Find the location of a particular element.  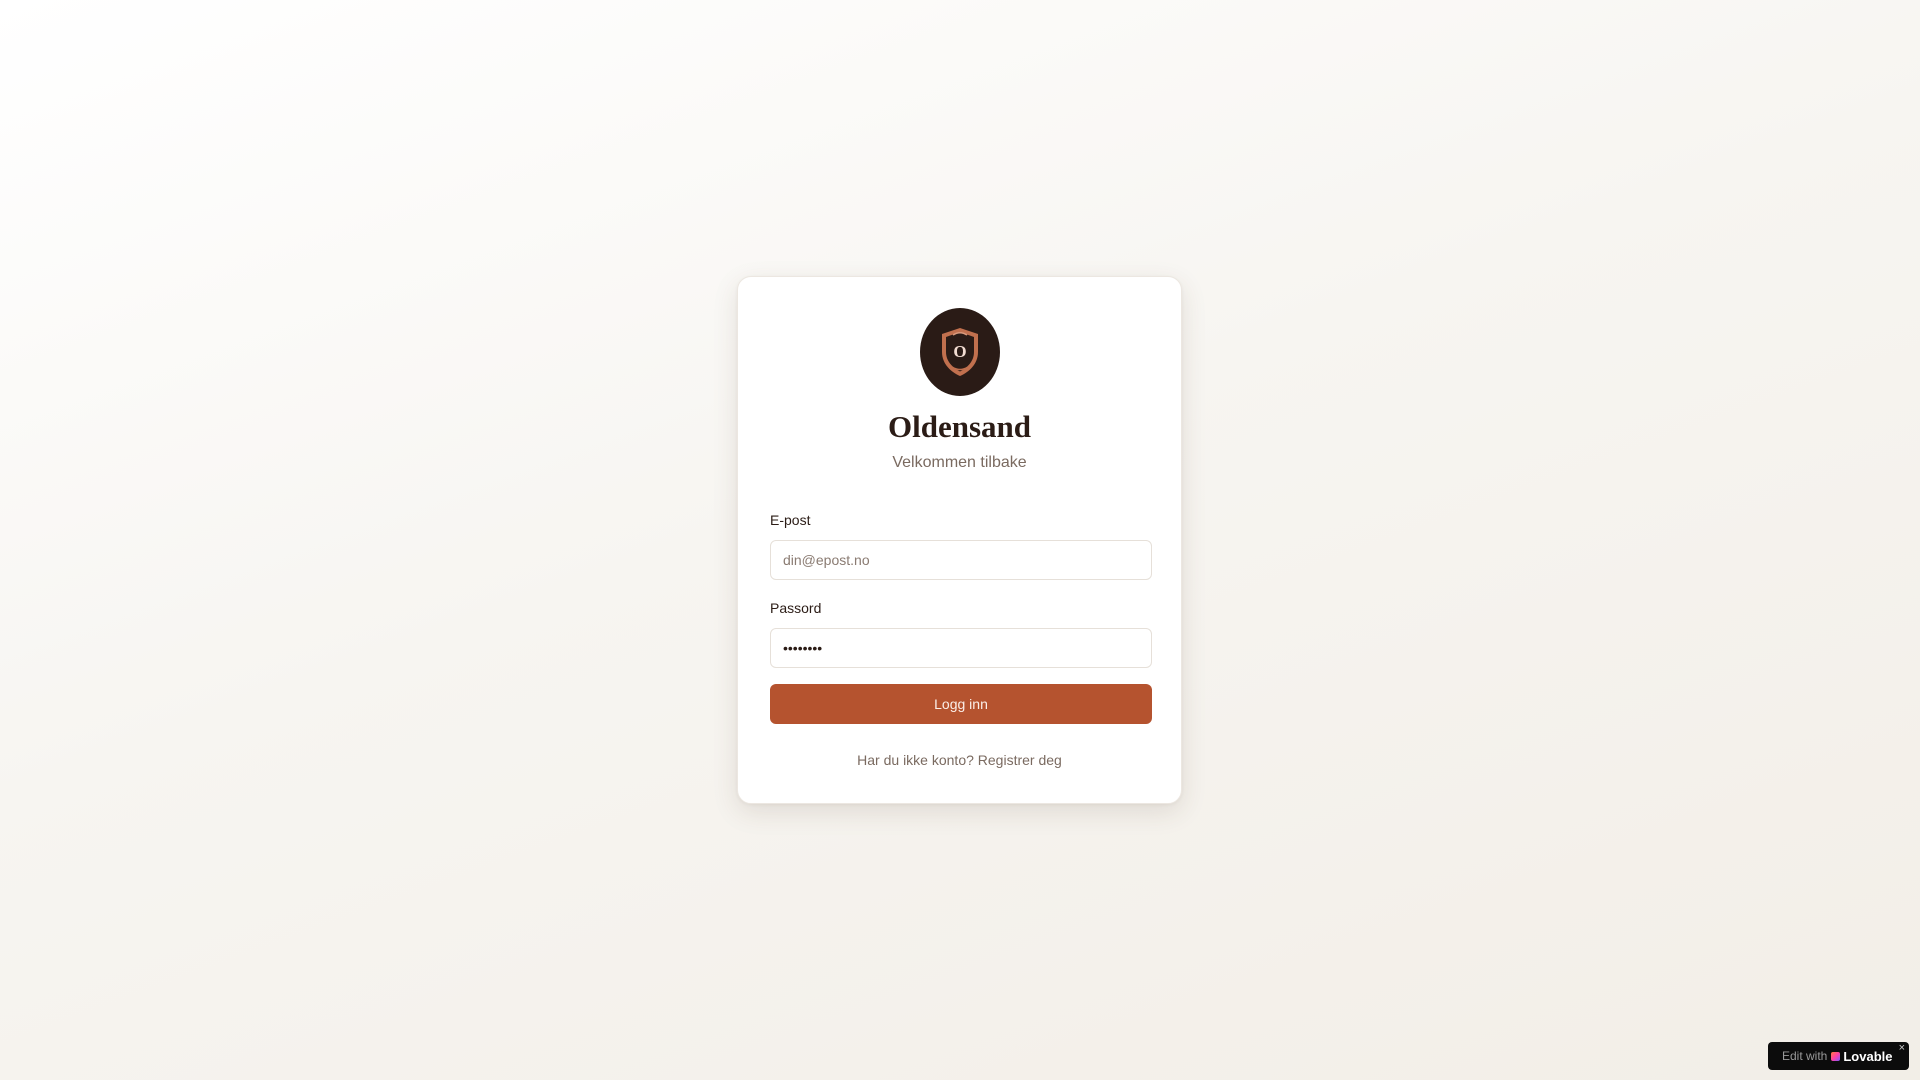

email-label: E-post is located at coordinates (790, 520).